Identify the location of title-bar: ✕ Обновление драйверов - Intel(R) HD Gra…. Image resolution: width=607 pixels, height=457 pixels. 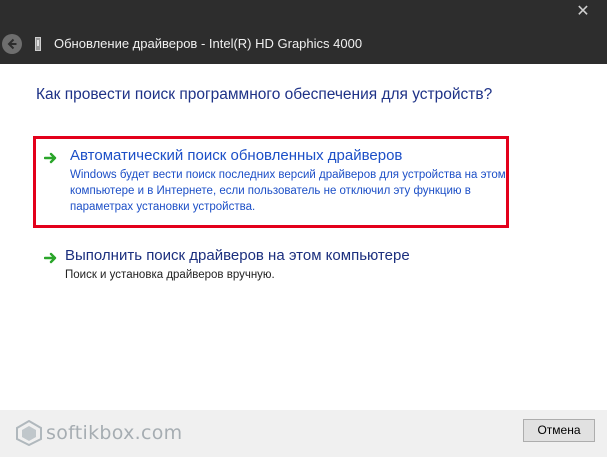
(303, 32).